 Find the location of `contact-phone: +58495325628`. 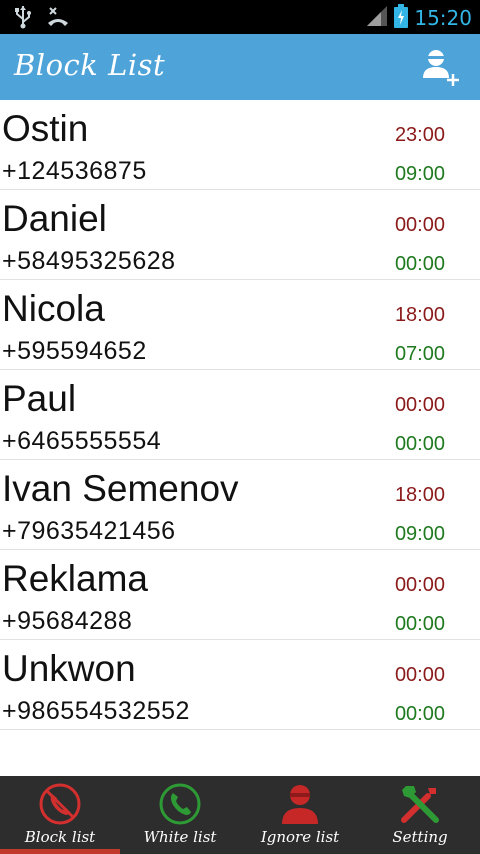

contact-phone: +58495325628 is located at coordinates (89, 261).